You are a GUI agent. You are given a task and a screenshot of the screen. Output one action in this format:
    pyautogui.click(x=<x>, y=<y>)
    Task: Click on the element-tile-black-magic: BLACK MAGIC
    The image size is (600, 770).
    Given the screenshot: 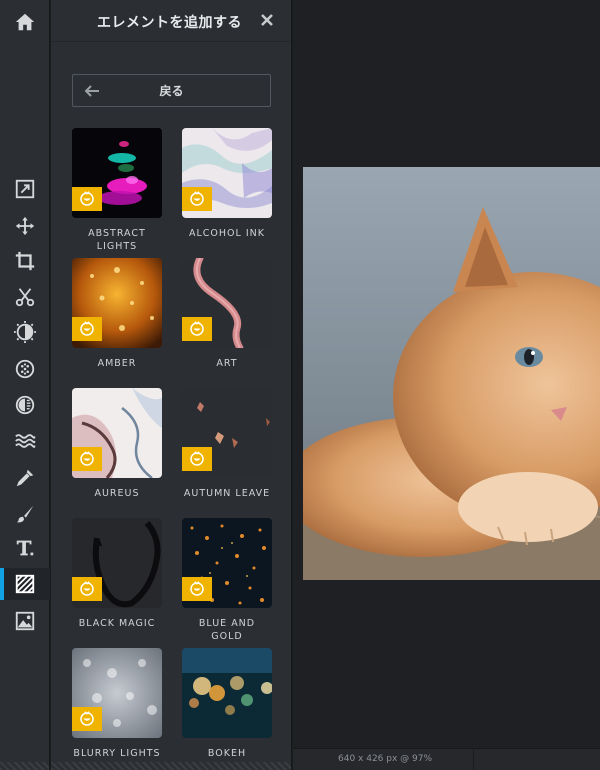 What is the action you would take?
    pyautogui.click(x=117, y=574)
    